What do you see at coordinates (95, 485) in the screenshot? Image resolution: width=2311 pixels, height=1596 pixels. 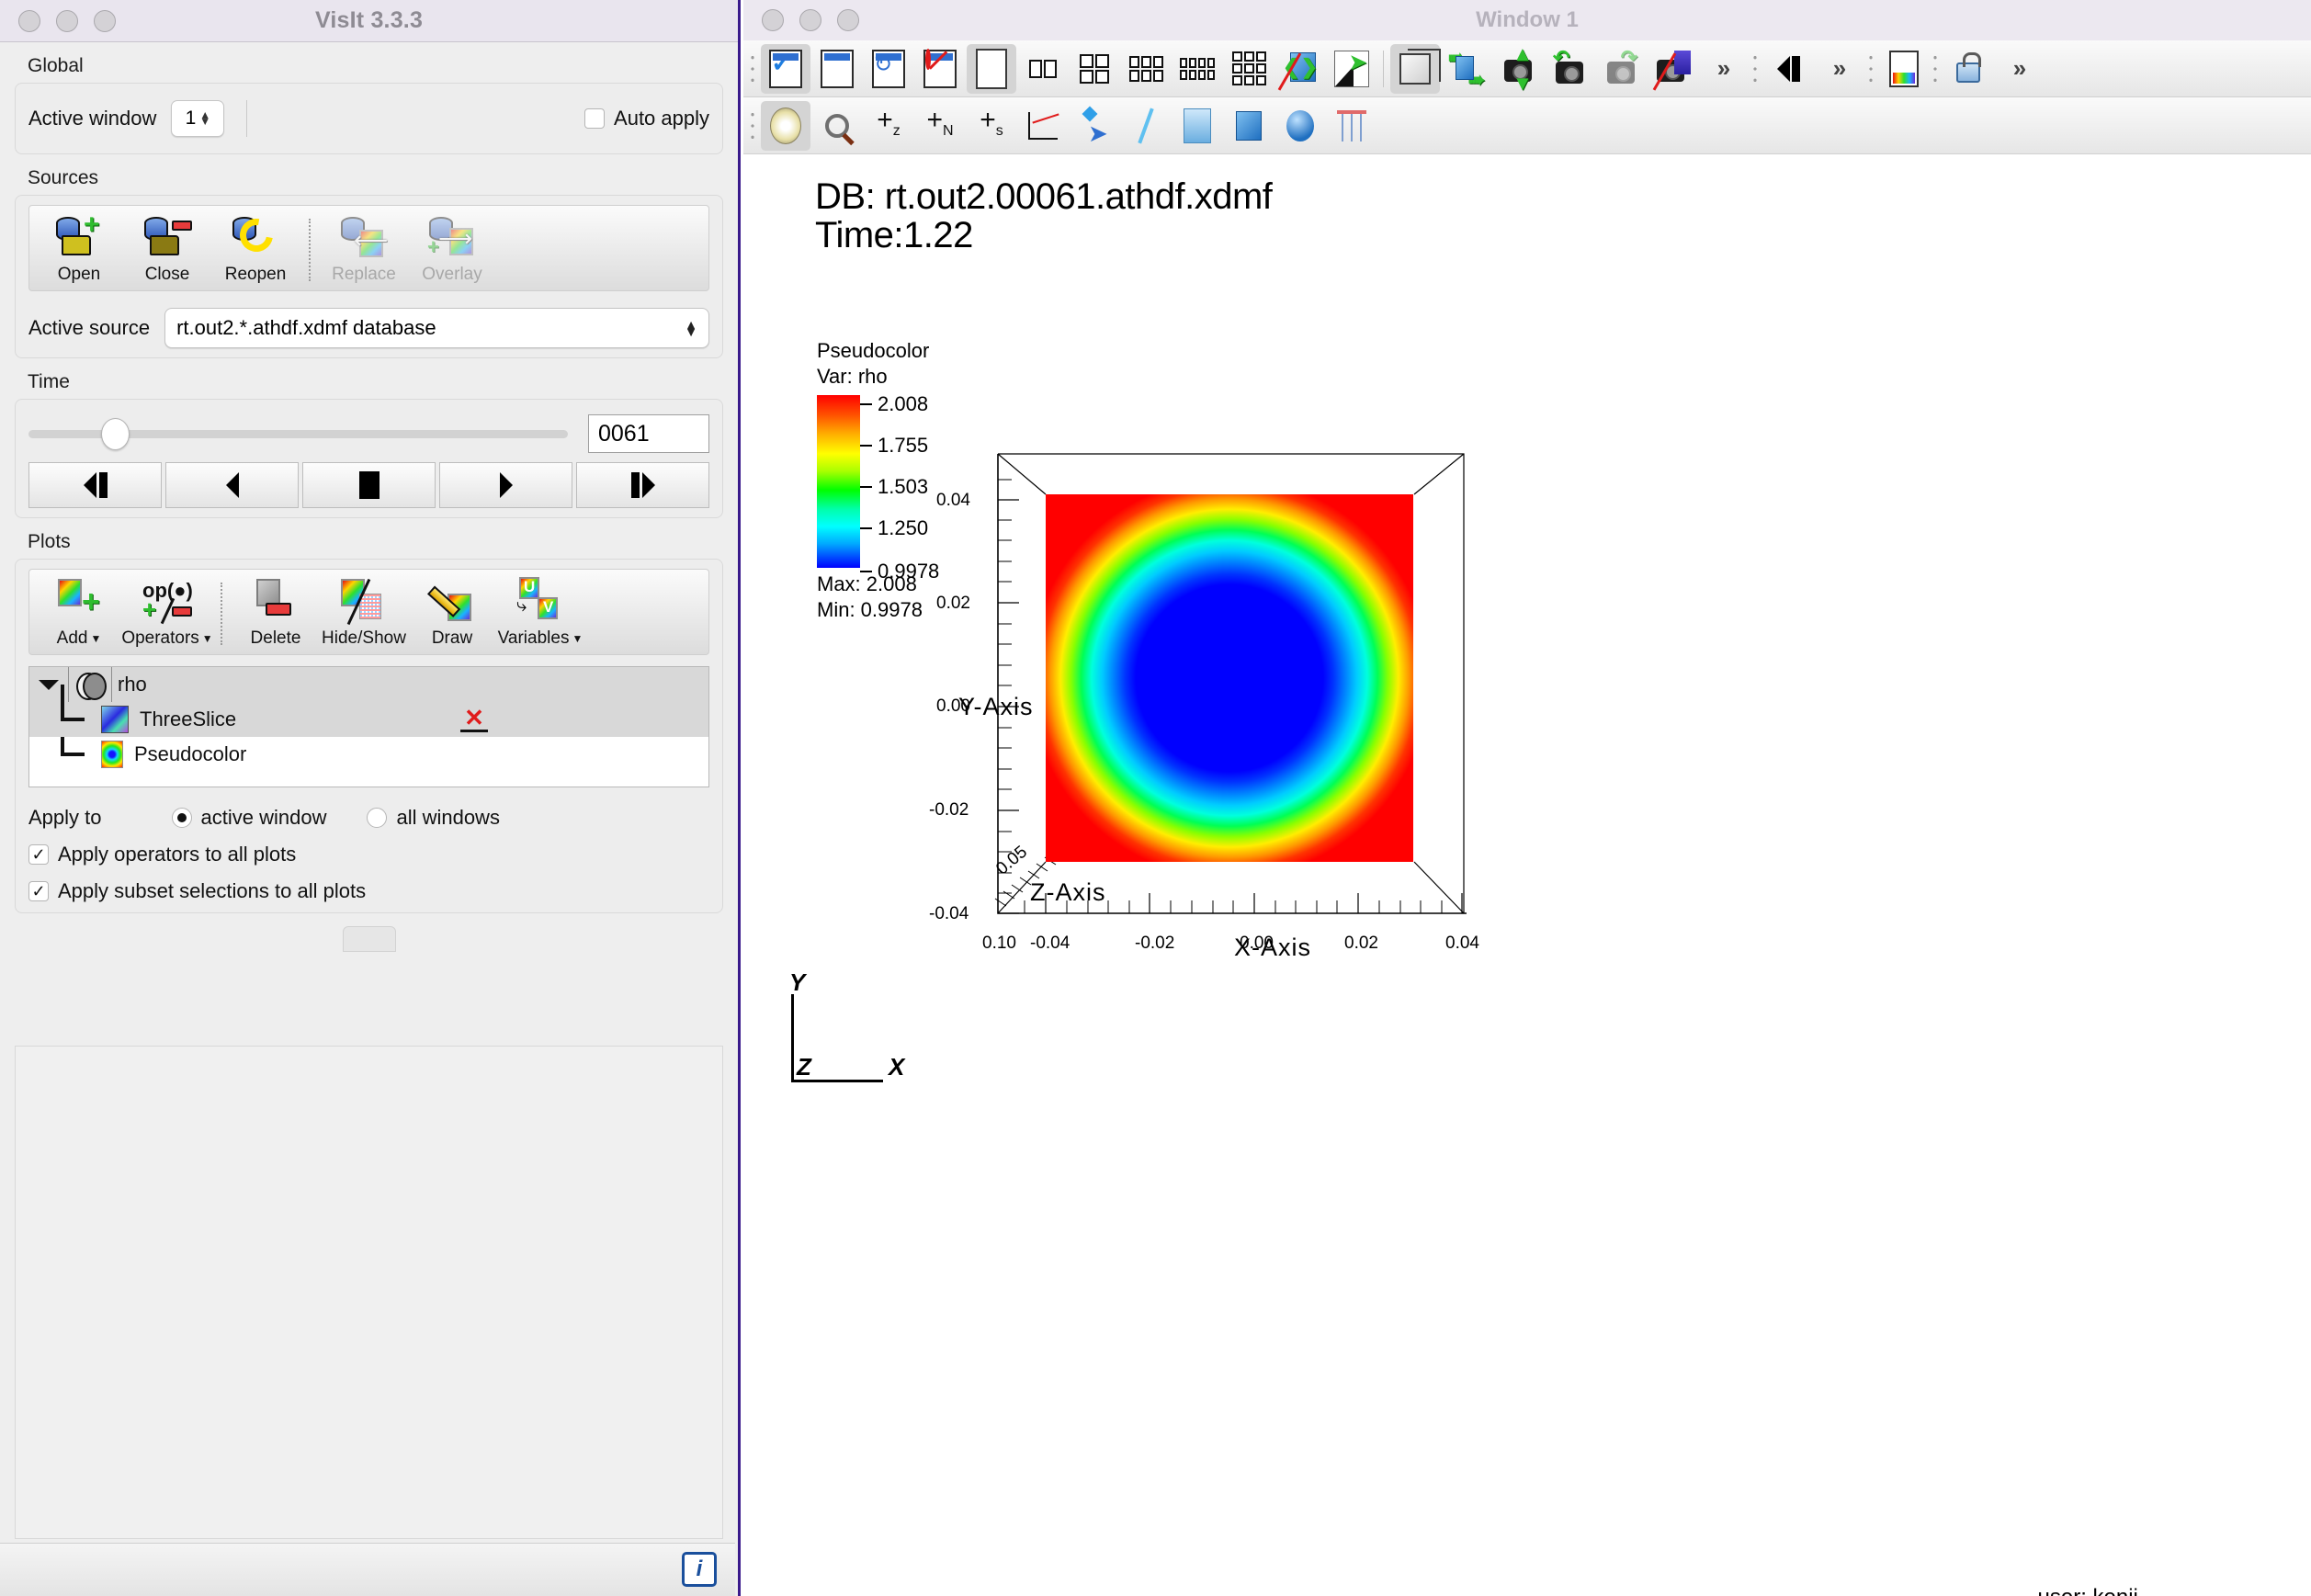 I see `step-backward-button` at bounding box center [95, 485].